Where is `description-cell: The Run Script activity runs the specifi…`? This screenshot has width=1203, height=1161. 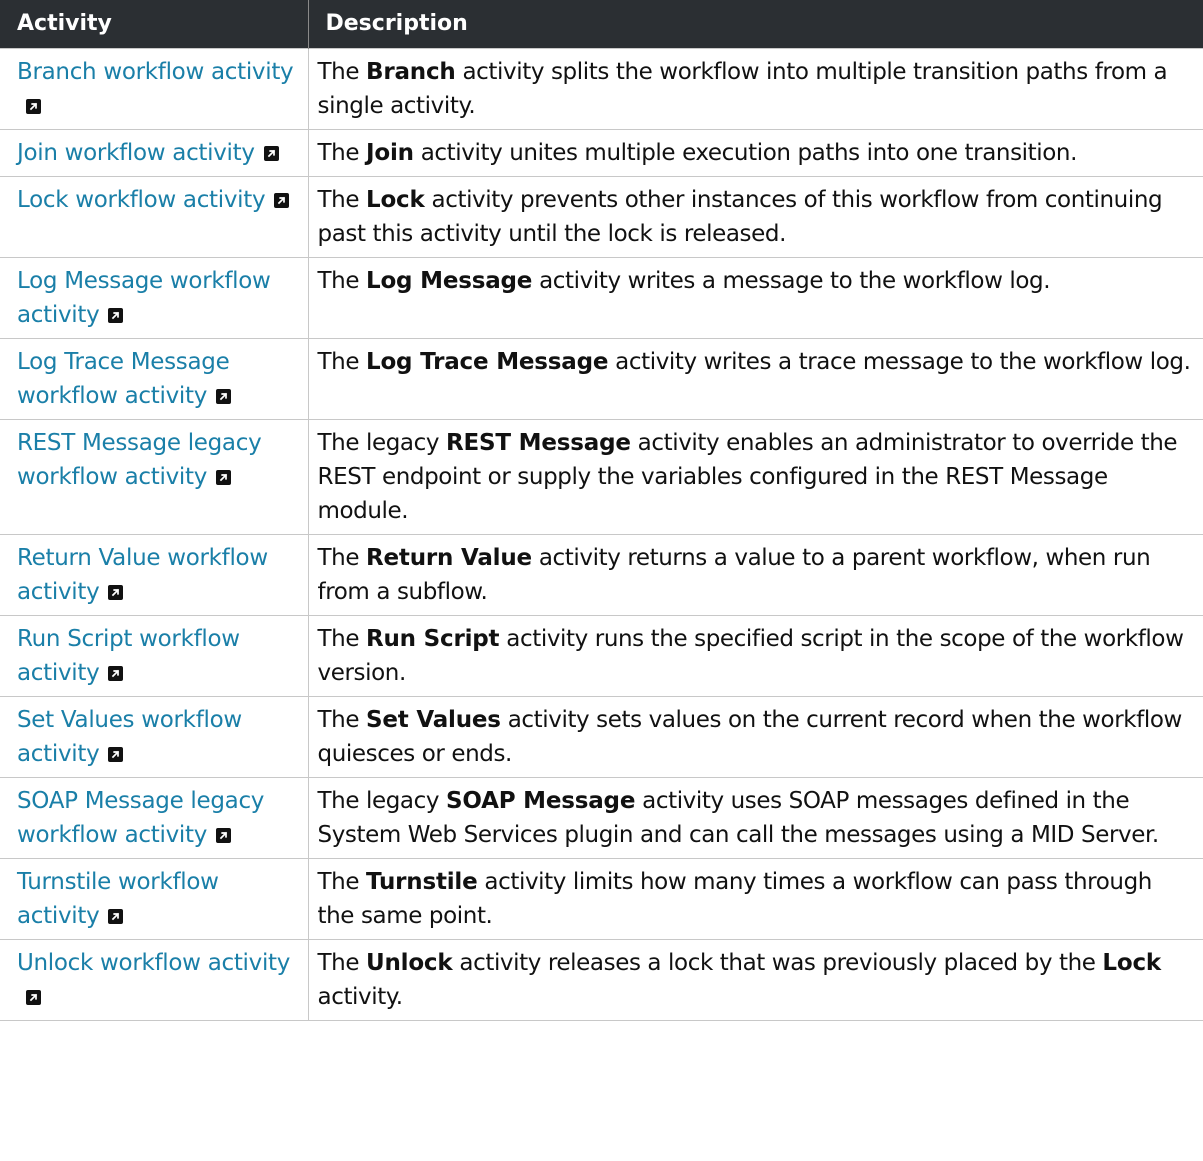 description-cell: The Run Script activity runs the specifi… is located at coordinates (755, 656).